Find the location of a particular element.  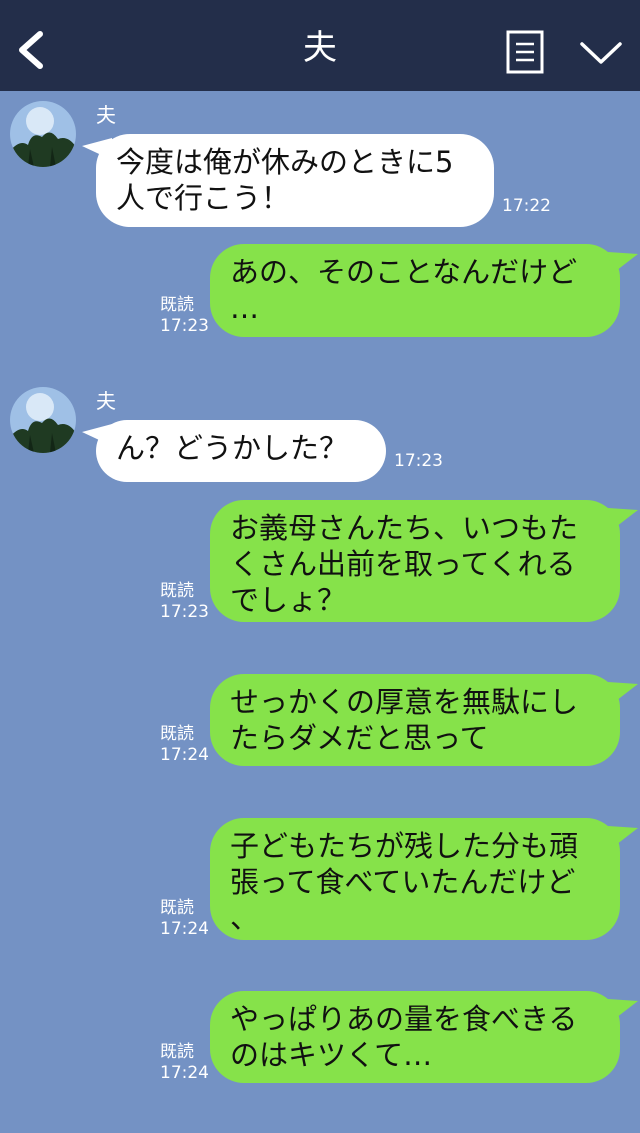

message-bubble-outgoing: せっかくの厚意を無駄にし たらダメだと思って is located at coordinates (415, 720).